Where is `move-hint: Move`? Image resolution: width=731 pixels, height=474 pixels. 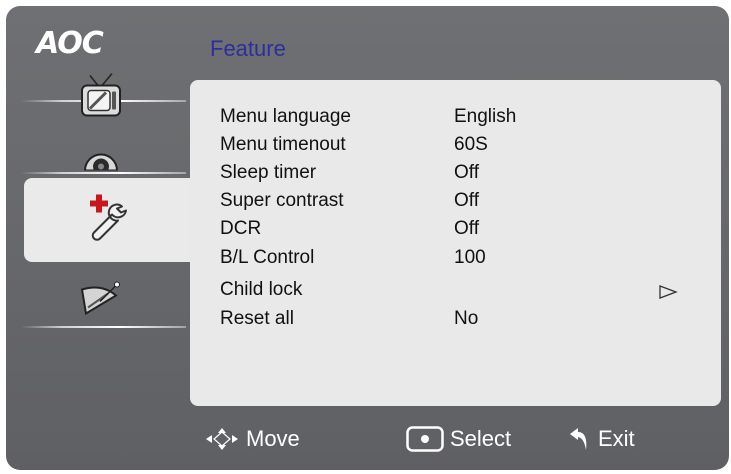
move-hint: Move is located at coordinates (252, 439).